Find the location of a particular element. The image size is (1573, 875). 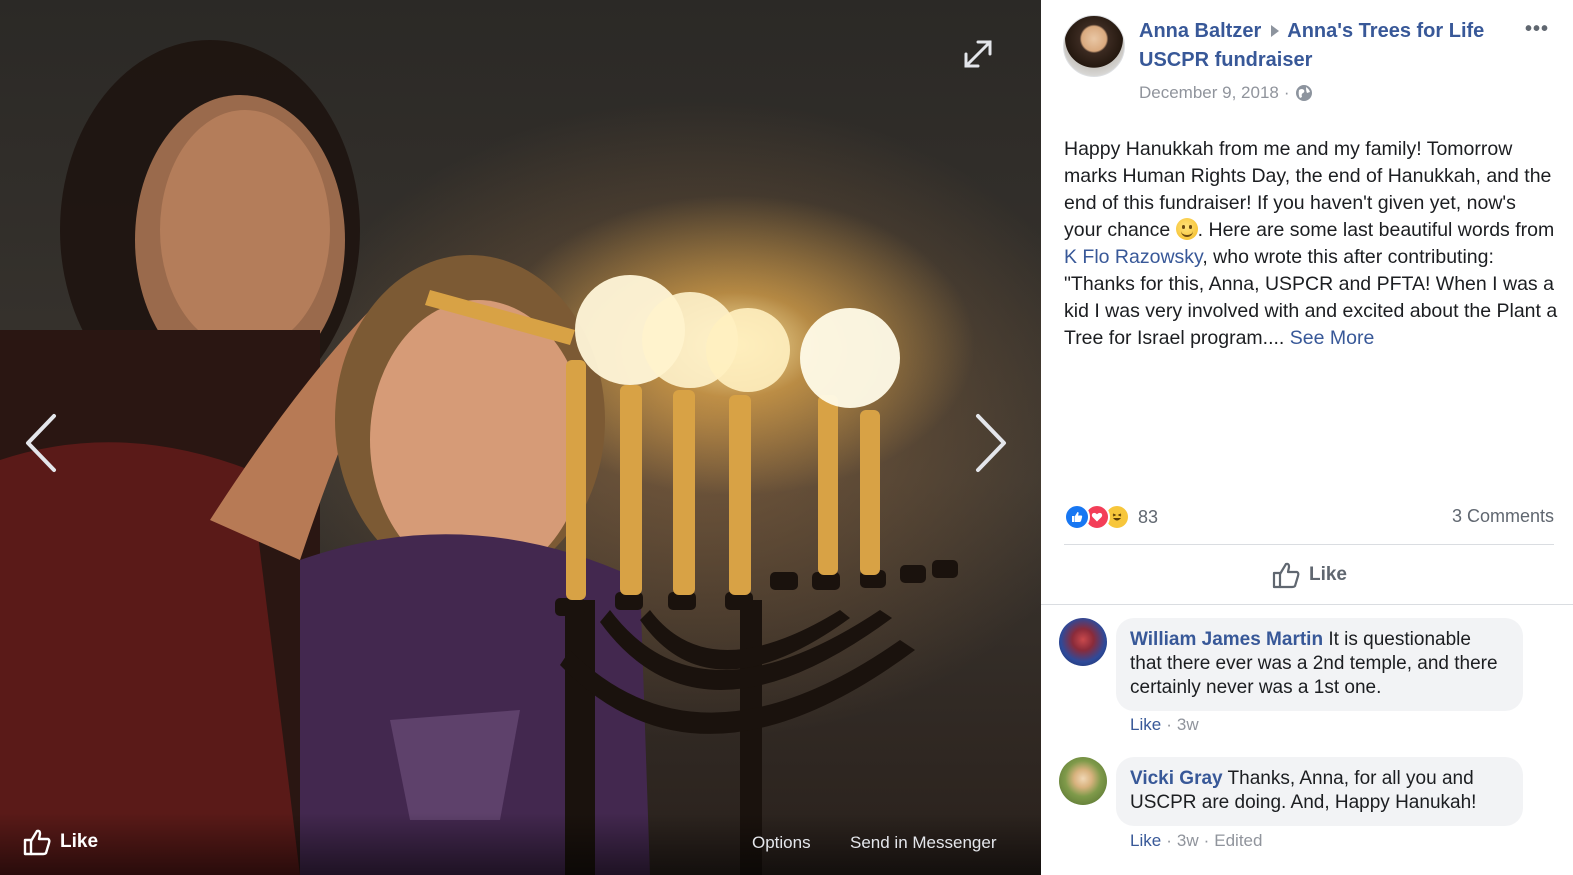

comment-actions: Like · 3w · Edited is located at coordinates (1196, 841).